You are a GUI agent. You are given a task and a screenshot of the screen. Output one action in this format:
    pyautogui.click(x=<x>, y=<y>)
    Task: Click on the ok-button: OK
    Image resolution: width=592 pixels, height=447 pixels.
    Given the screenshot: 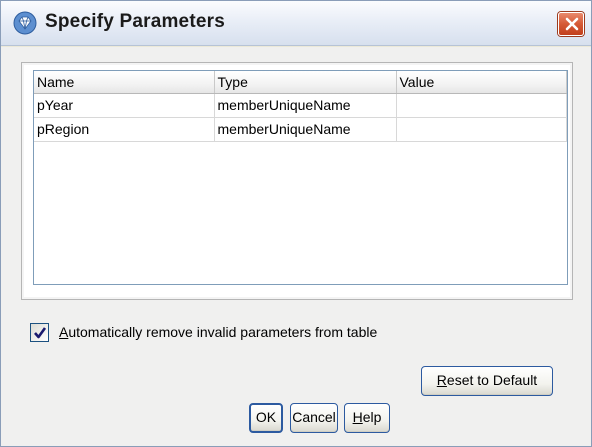 What is the action you would take?
    pyautogui.click(x=266, y=418)
    